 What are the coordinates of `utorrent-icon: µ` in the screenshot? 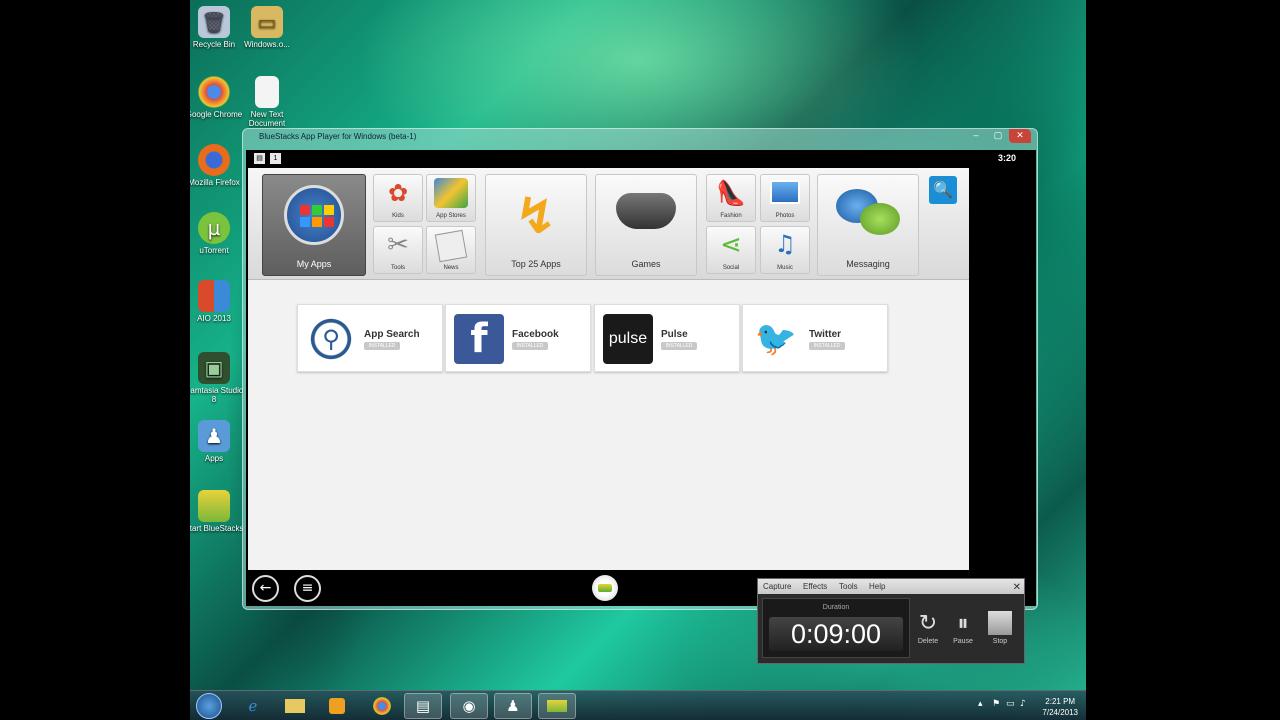 It's located at (214, 228).